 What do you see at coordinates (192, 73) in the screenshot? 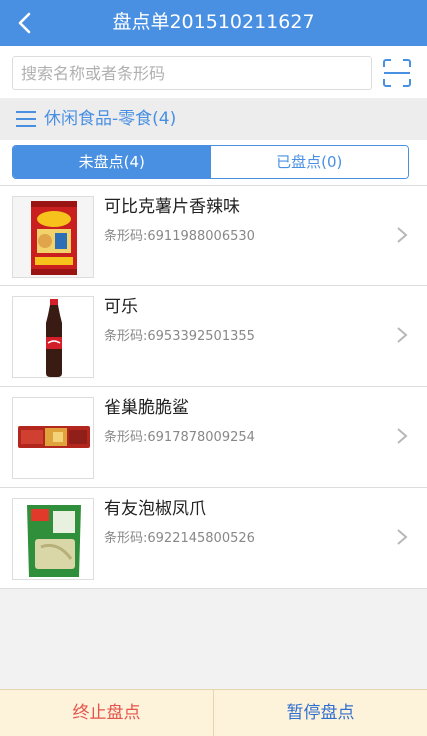
I see `search-input` at bounding box center [192, 73].